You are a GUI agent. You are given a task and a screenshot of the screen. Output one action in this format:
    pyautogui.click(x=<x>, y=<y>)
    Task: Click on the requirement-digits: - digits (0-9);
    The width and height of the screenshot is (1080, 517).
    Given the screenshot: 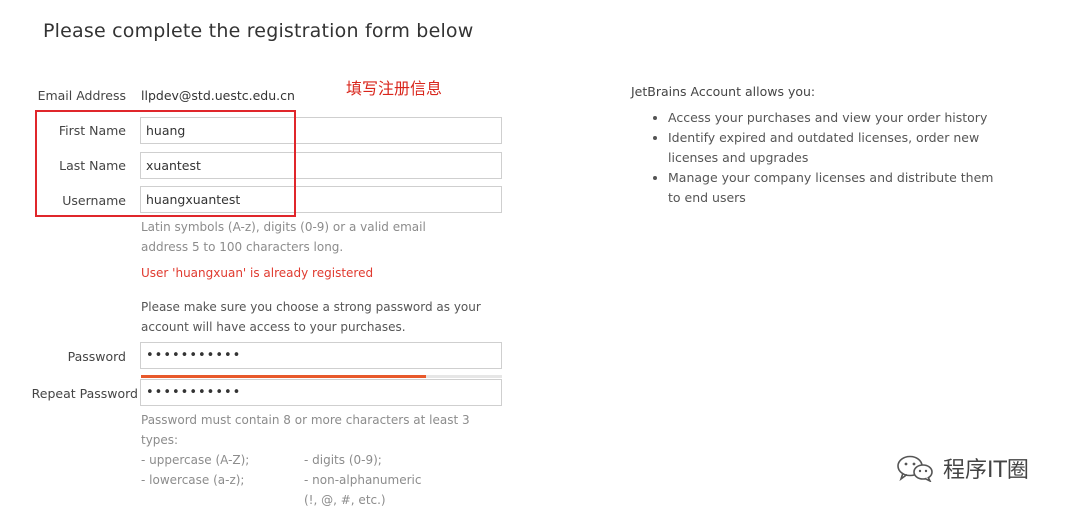 What is the action you would take?
    pyautogui.click(x=343, y=460)
    